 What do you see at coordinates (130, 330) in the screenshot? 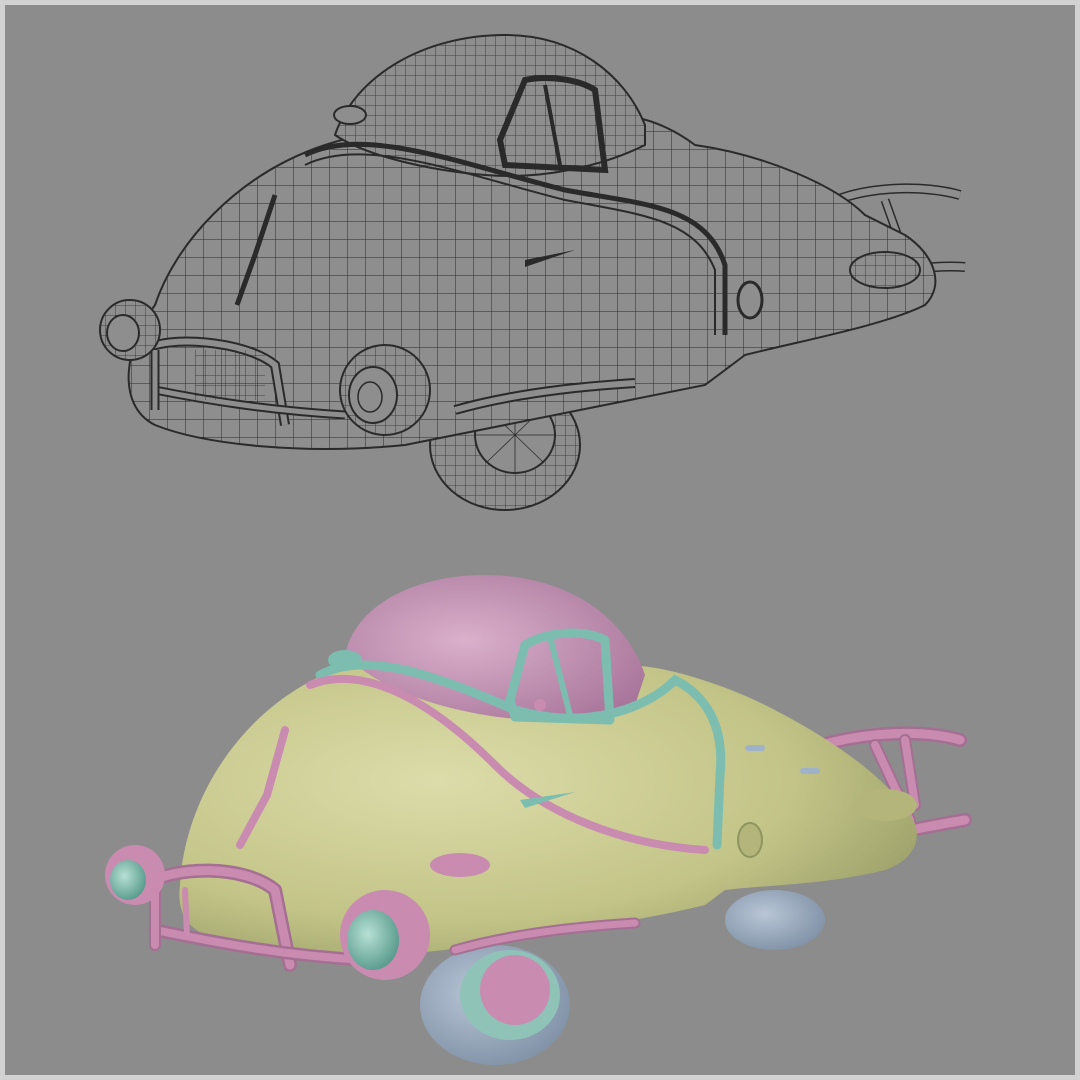
I see `wireframe-headlight-left` at bounding box center [130, 330].